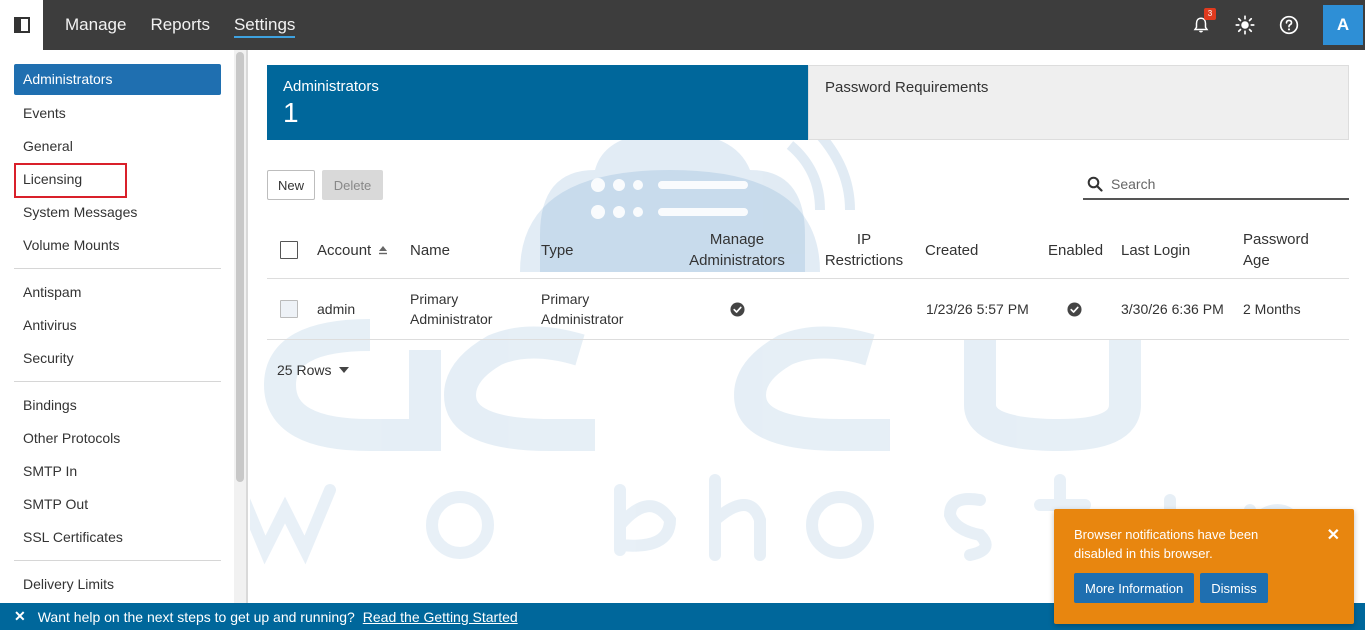  Describe the element at coordinates (977, 309) in the screenshot. I see `cell-created: 1/23/26 5:57 PM` at that location.